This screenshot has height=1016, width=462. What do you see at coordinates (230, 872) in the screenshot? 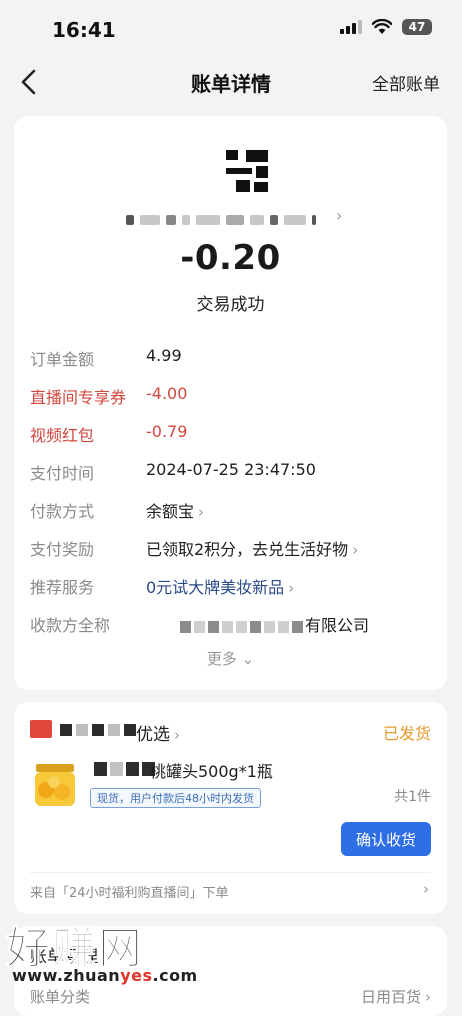
I see `divider` at bounding box center [230, 872].